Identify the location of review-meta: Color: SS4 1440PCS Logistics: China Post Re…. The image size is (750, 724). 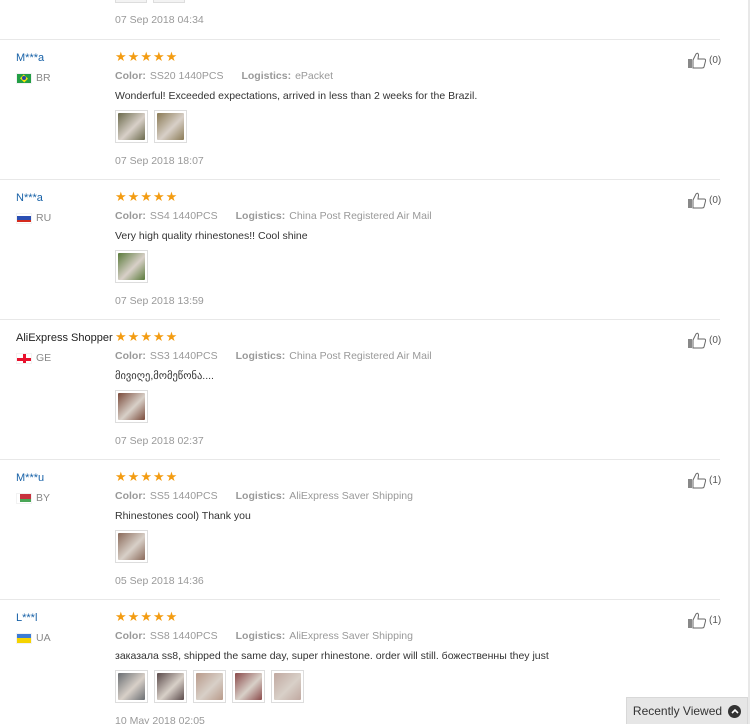
(273, 216).